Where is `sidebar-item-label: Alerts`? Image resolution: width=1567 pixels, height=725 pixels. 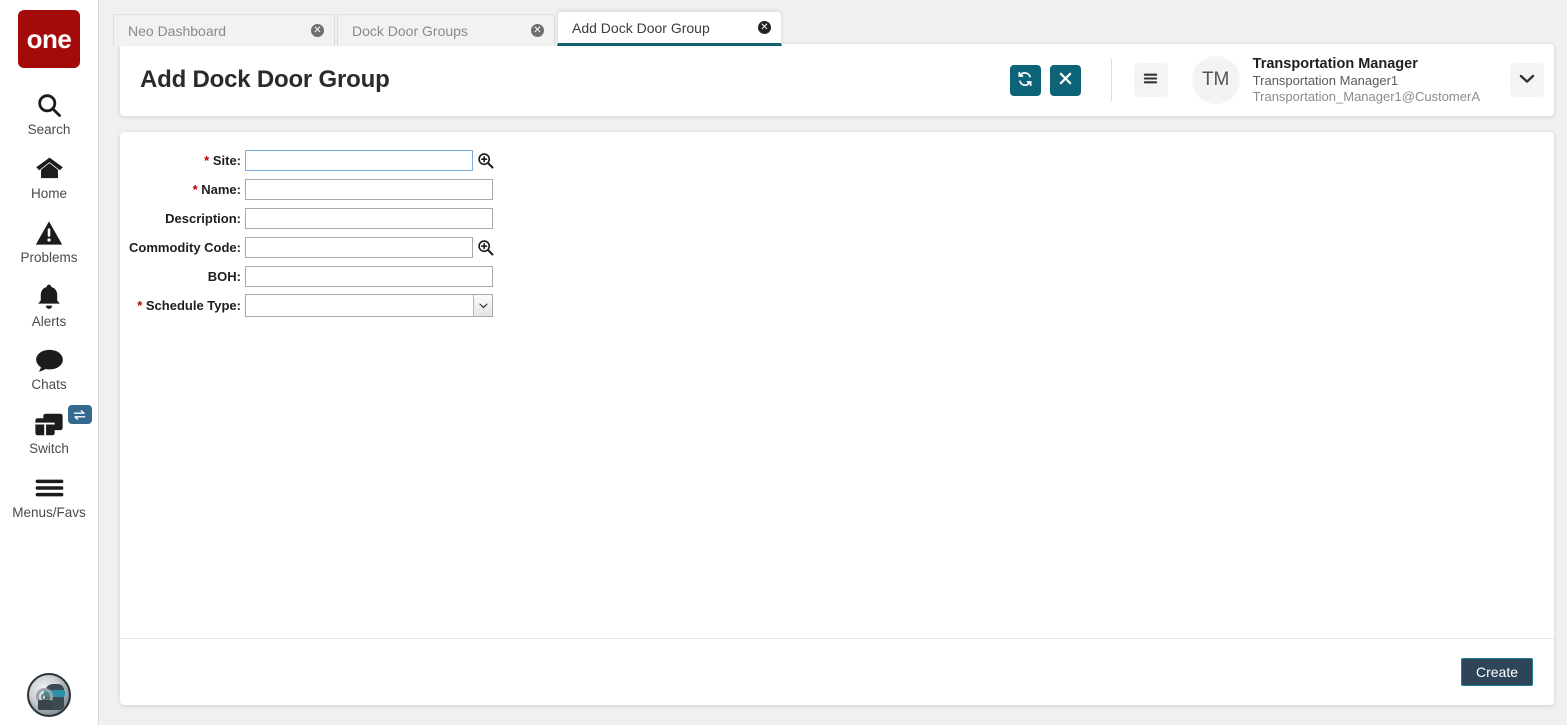
sidebar-item-label: Alerts is located at coordinates (49, 321).